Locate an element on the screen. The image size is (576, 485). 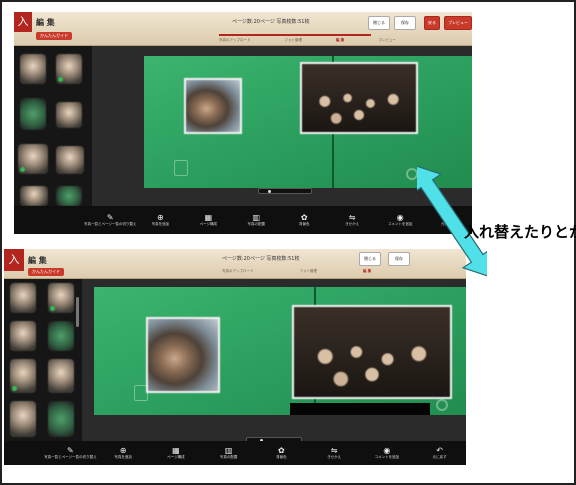
step-indicator: 写真のアップロード フォト管理 編 集 is located at coordinates (296, 271).